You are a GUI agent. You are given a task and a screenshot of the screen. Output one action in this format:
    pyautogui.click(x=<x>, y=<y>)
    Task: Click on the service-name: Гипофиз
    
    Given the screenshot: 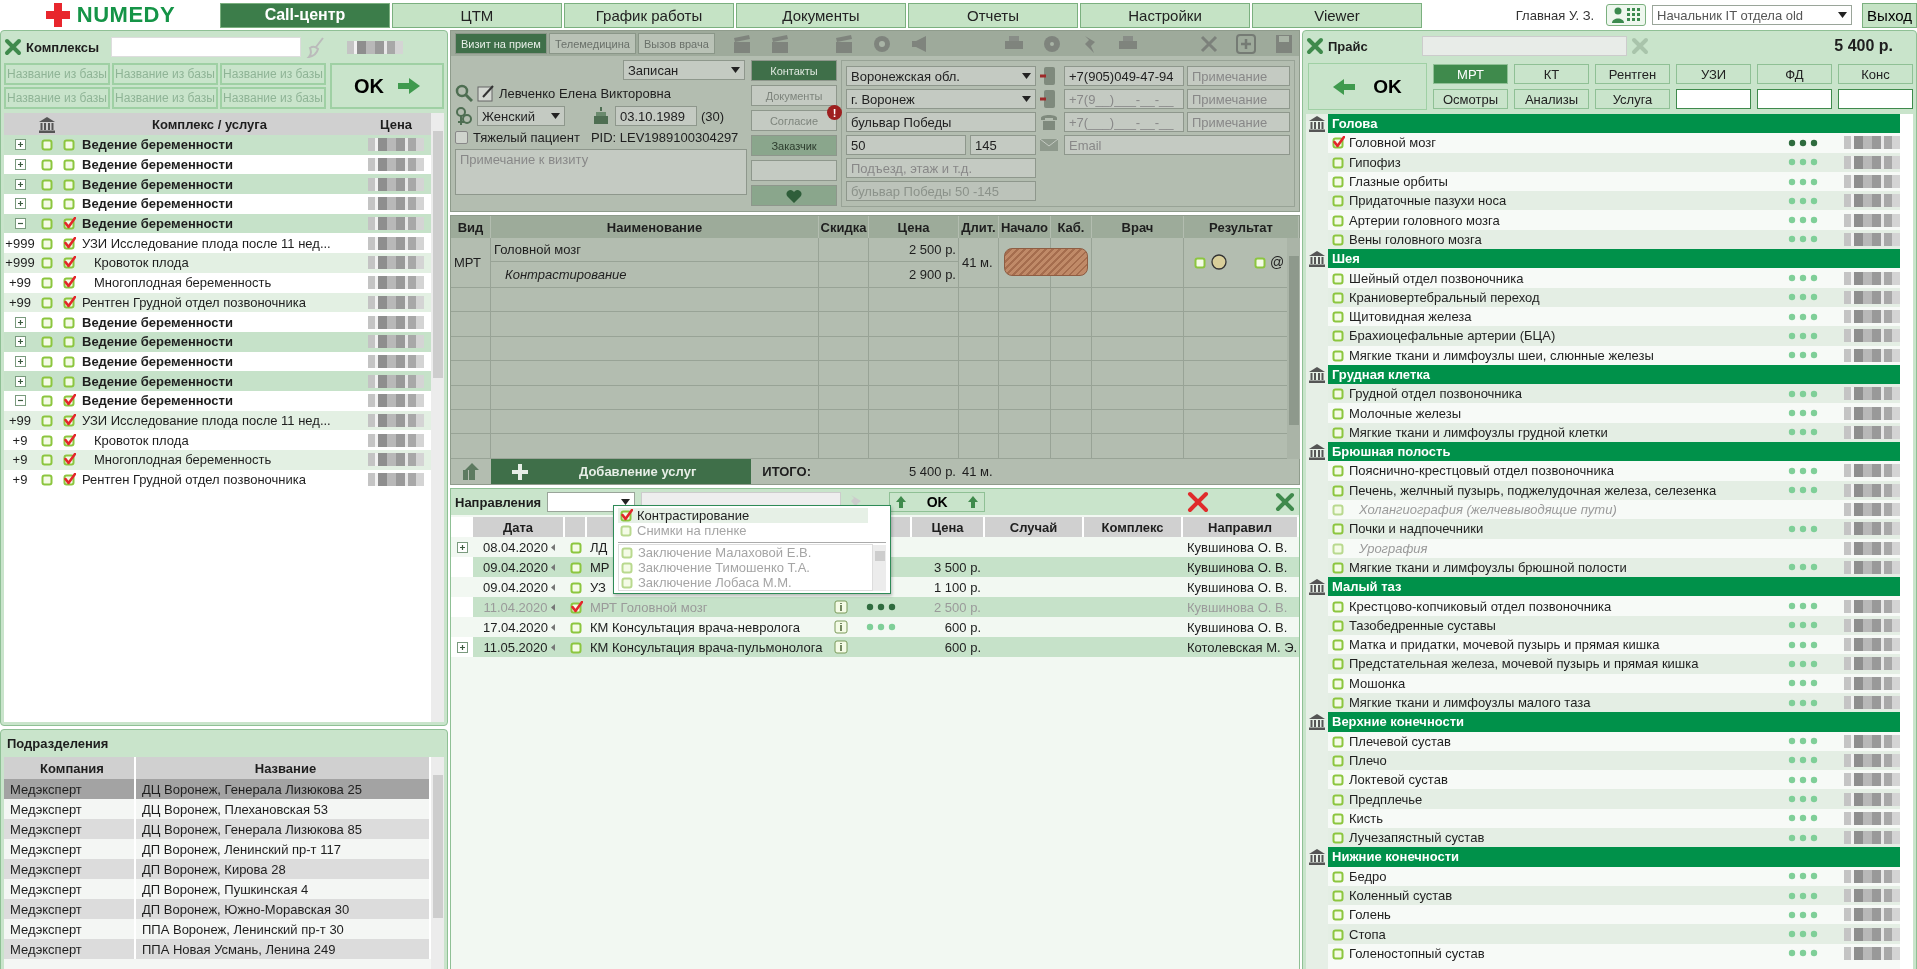 What is the action you would take?
    pyautogui.click(x=1375, y=162)
    